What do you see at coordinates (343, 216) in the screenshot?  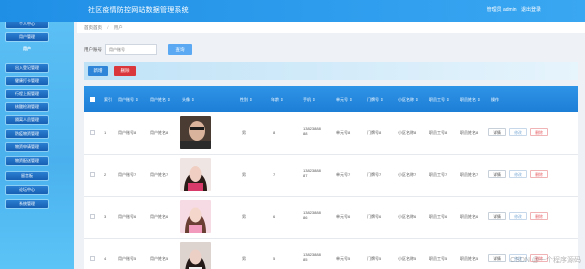 I see `row-unit: 单元号6` at bounding box center [343, 216].